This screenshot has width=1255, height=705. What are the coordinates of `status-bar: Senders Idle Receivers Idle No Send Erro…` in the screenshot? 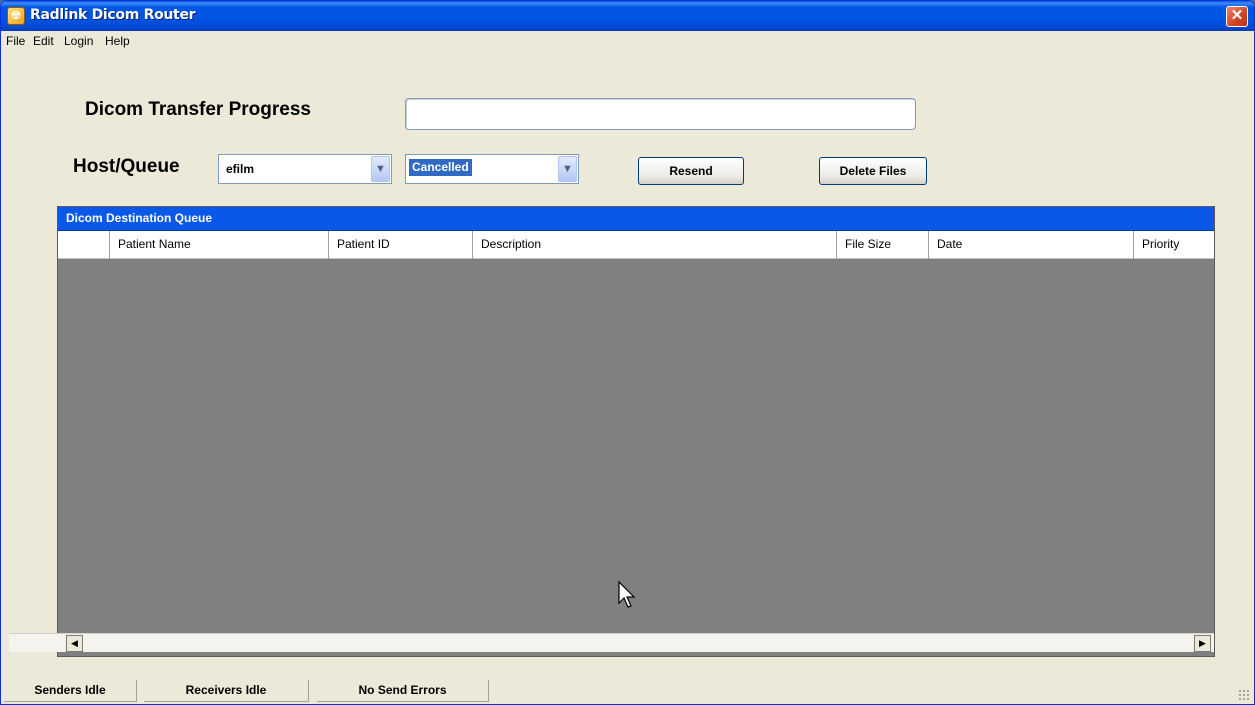 It's located at (627, 690).